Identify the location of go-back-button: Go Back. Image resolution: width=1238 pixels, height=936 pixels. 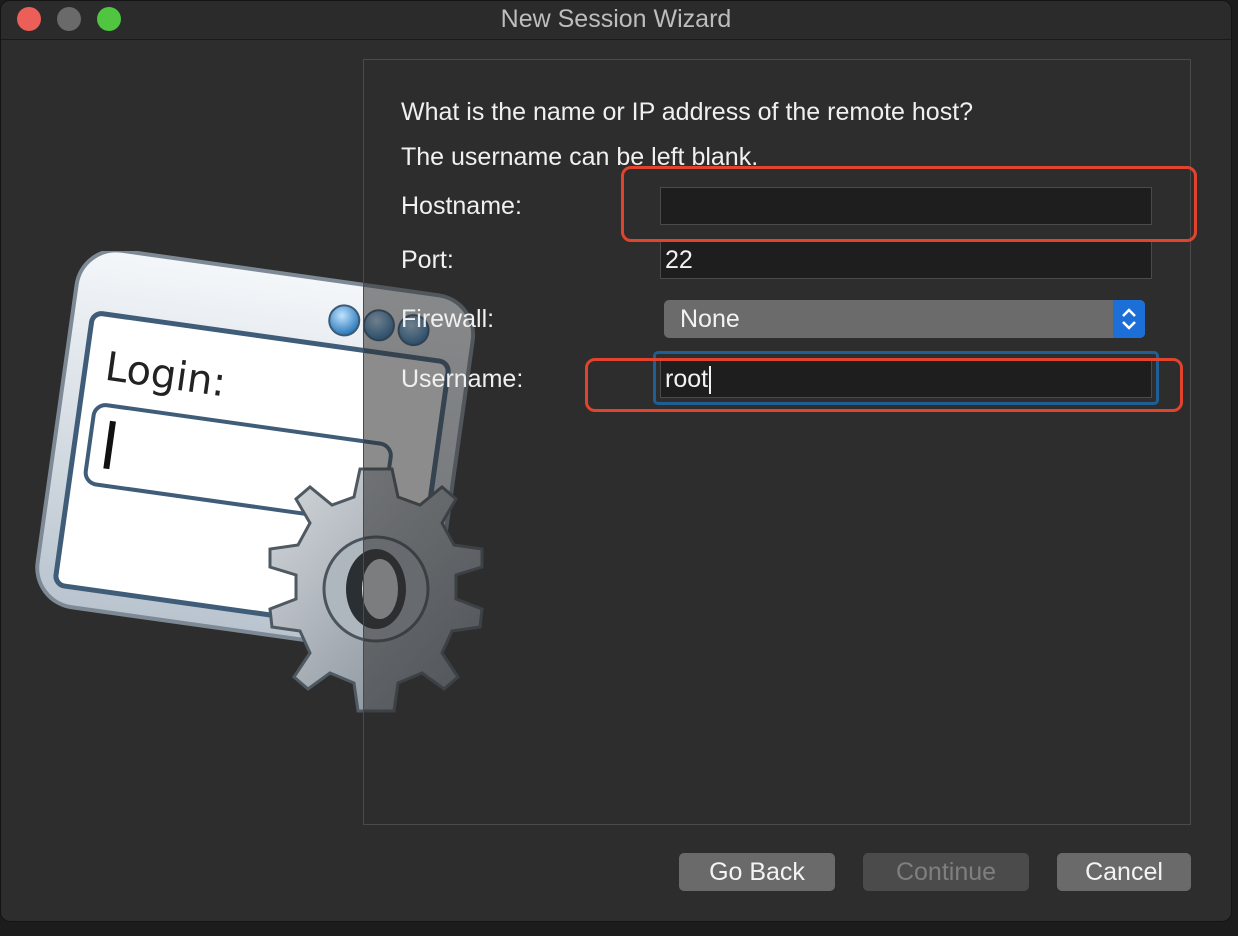
(757, 872).